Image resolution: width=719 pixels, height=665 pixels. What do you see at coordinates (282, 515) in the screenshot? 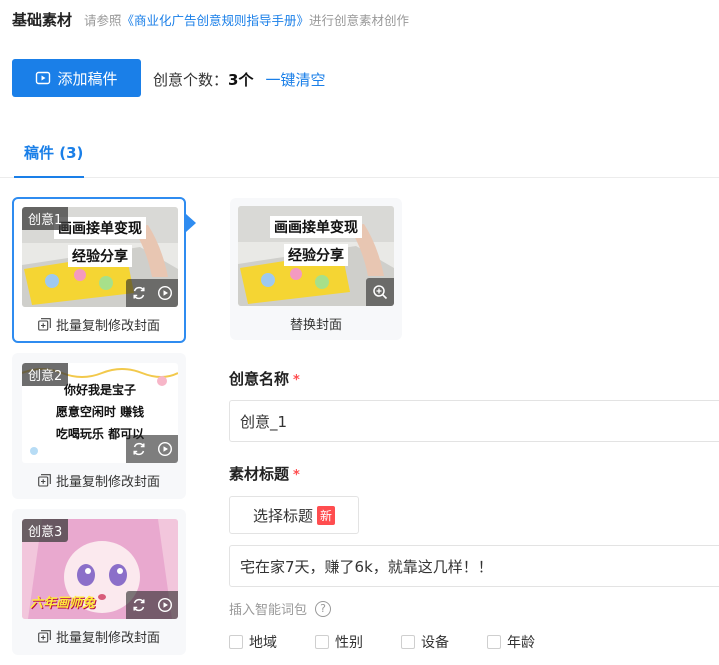
I see `select-title-label: 选择标题` at bounding box center [282, 515].